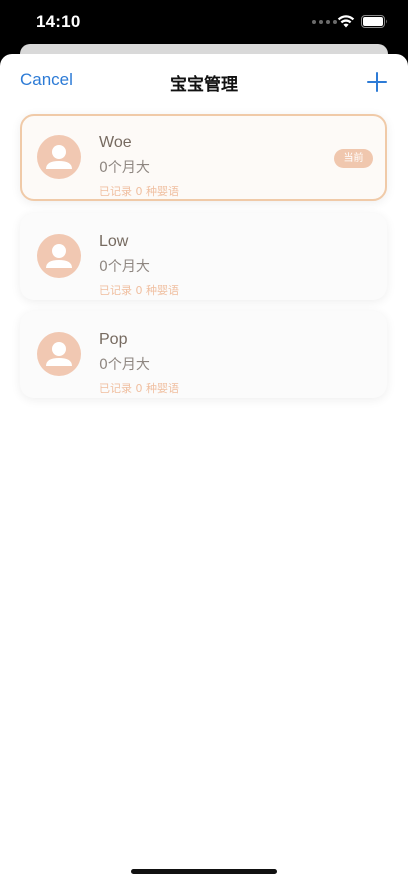 This screenshot has width=408, height=883. I want to click on status-time: 14:10, so click(58, 21).